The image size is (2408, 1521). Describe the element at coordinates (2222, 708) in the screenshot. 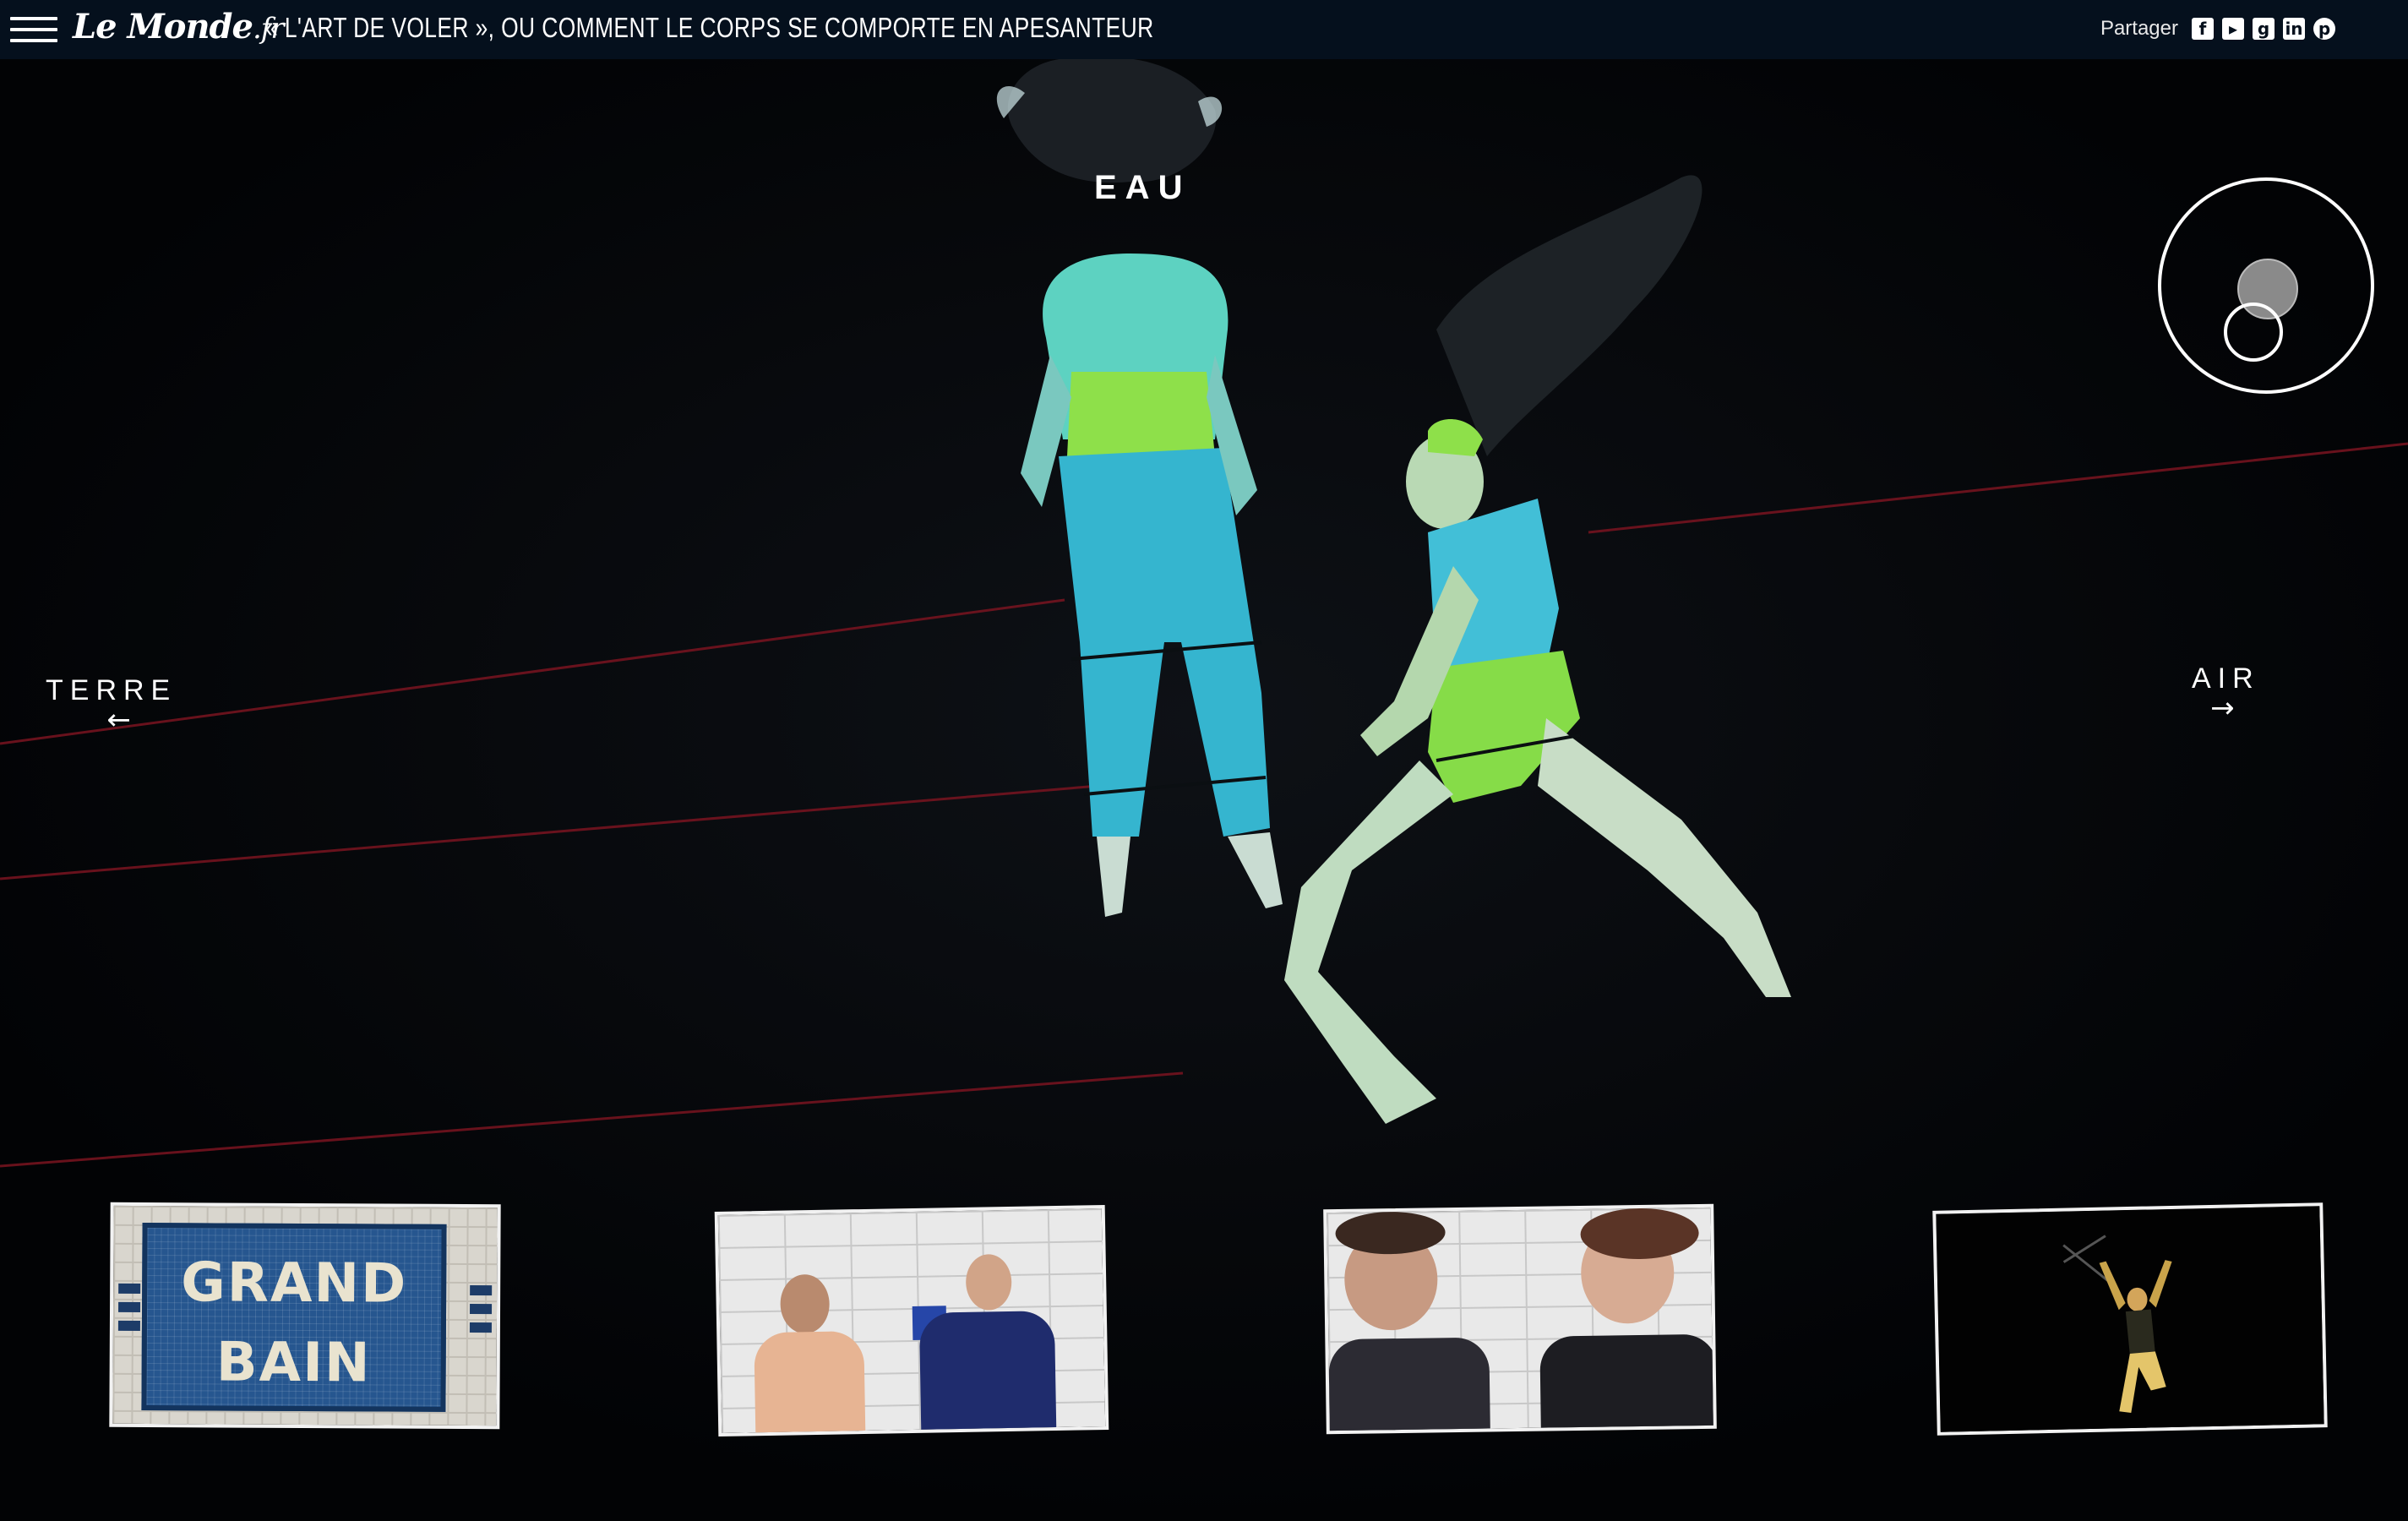

I see `arrow-right-icon: →` at that location.